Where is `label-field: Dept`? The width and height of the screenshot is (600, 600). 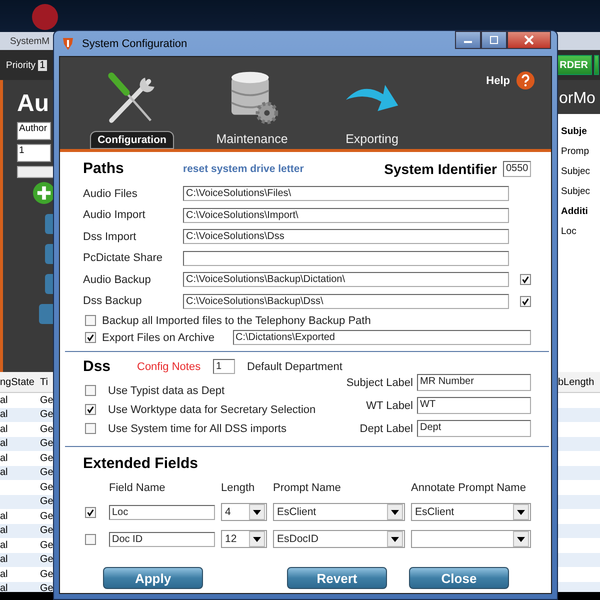 label-field: Dept is located at coordinates (474, 428).